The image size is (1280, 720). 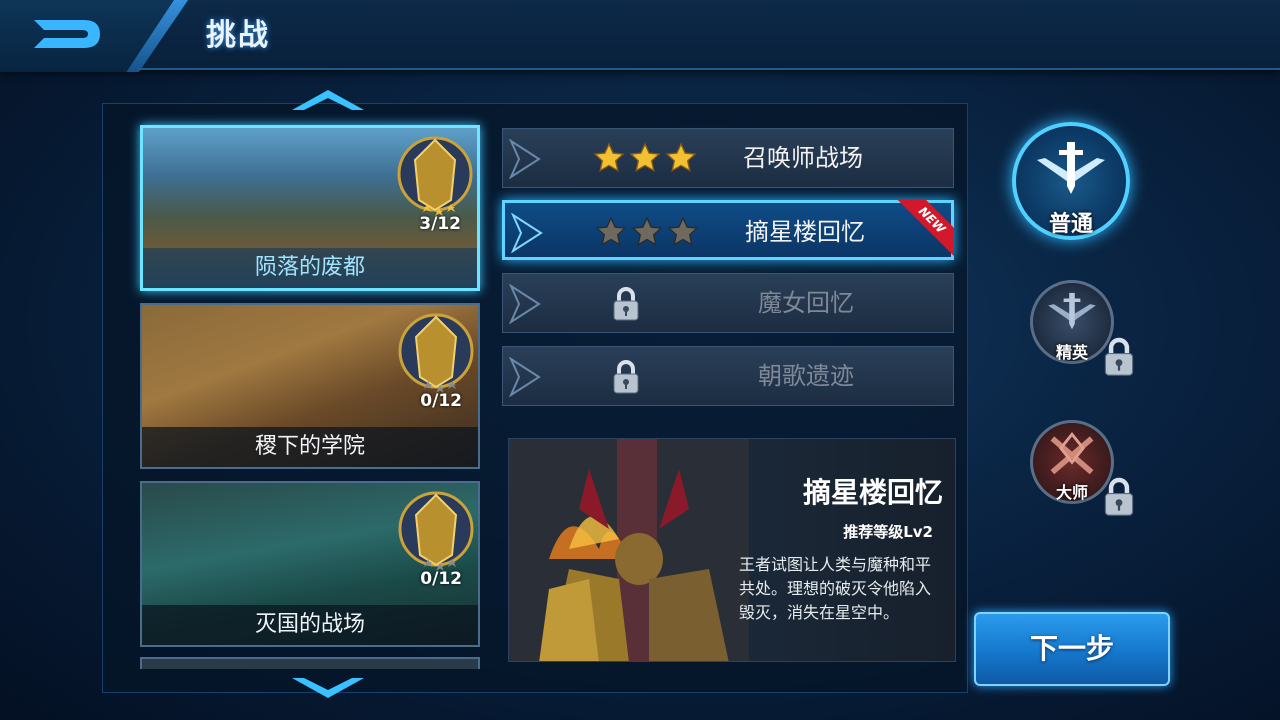 What do you see at coordinates (1072, 453) in the screenshot?
I see `crossed-swords-icon` at bounding box center [1072, 453].